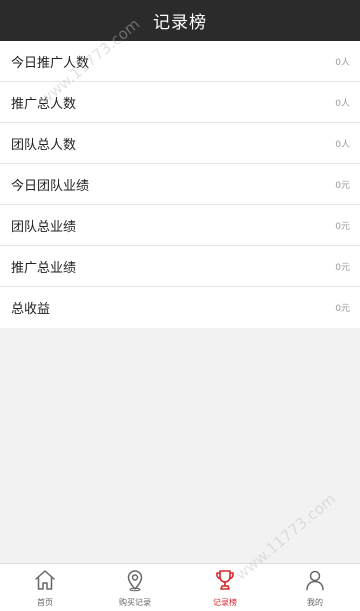 The image size is (360, 611). I want to click on tab-profile: 我的, so click(315, 587).